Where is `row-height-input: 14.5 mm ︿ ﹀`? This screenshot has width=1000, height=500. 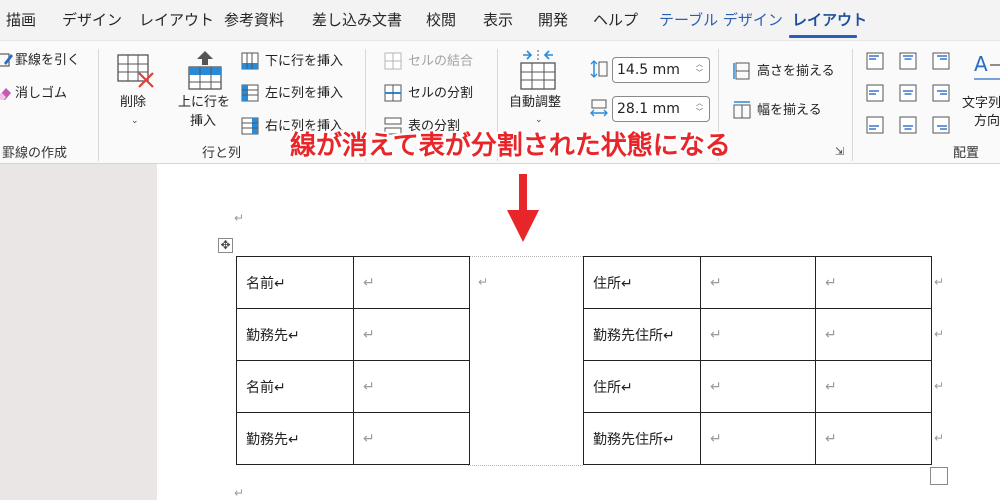
row-height-input: 14.5 mm ︿ ﹀ is located at coordinates (661, 70).